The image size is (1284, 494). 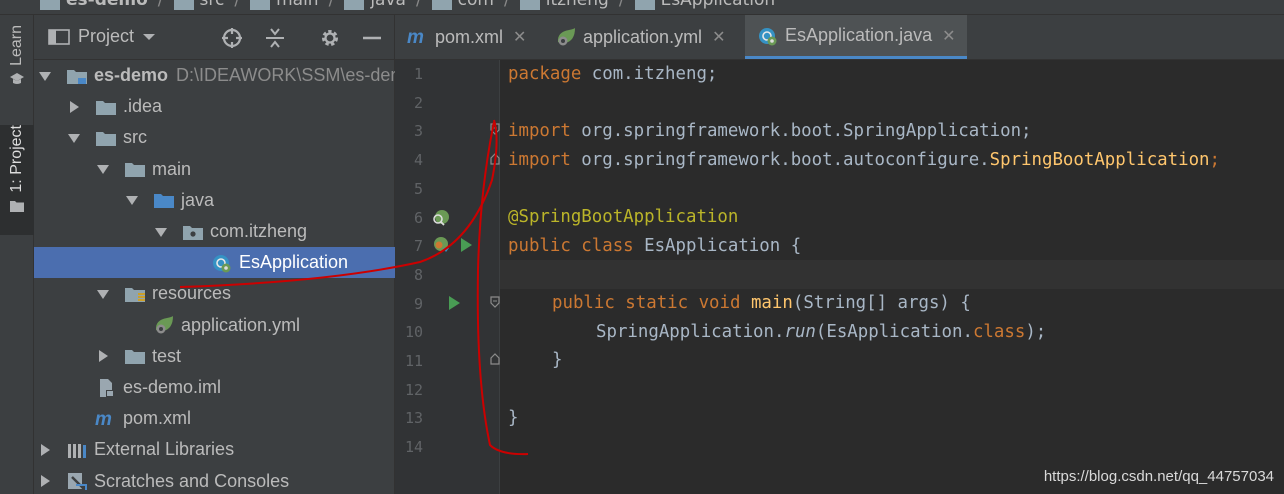 I want to click on breadcrumb-item: es-demo, so click(x=94, y=5).